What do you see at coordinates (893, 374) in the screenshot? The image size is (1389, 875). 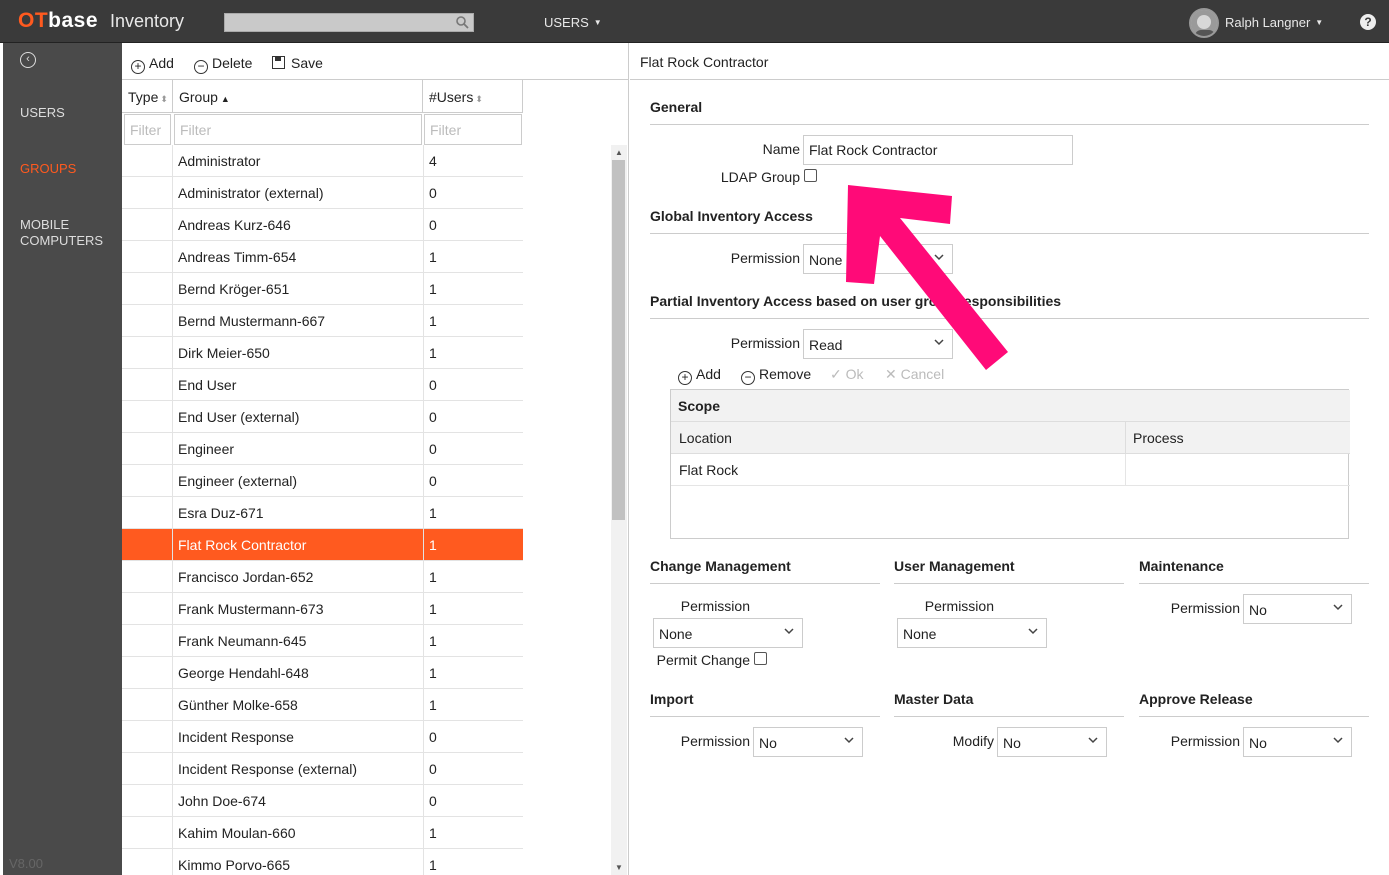 I see `cancel-icon: ✕` at bounding box center [893, 374].